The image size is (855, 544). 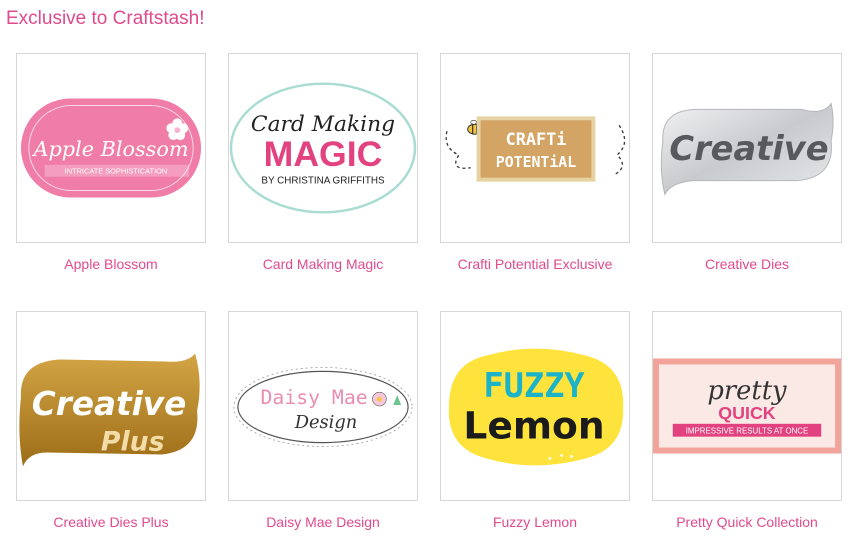 What do you see at coordinates (314, 397) in the screenshot?
I see `daisy-mae-design-logo-title: Daisy Mae` at bounding box center [314, 397].